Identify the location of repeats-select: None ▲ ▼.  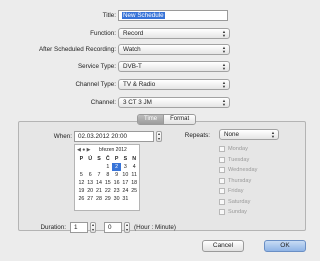
(249, 134).